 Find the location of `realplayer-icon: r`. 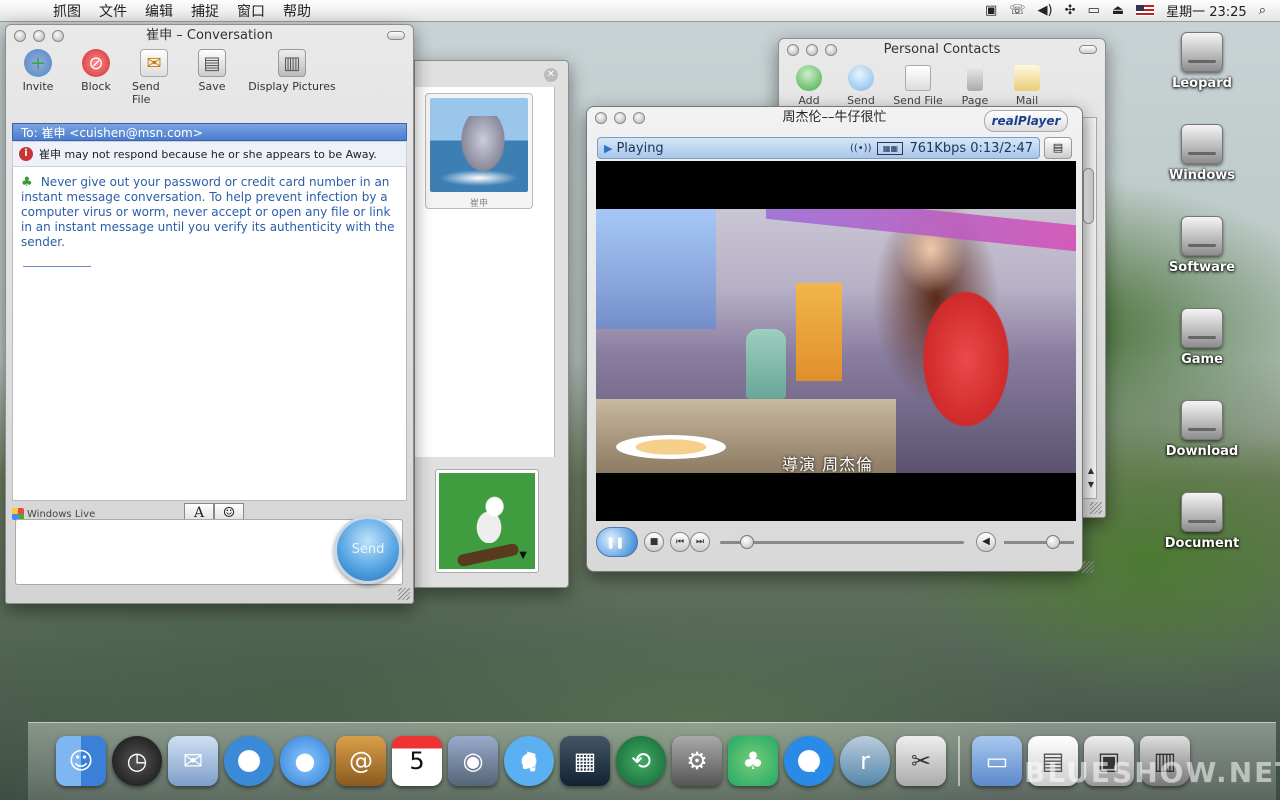

realplayer-icon: r is located at coordinates (865, 761).